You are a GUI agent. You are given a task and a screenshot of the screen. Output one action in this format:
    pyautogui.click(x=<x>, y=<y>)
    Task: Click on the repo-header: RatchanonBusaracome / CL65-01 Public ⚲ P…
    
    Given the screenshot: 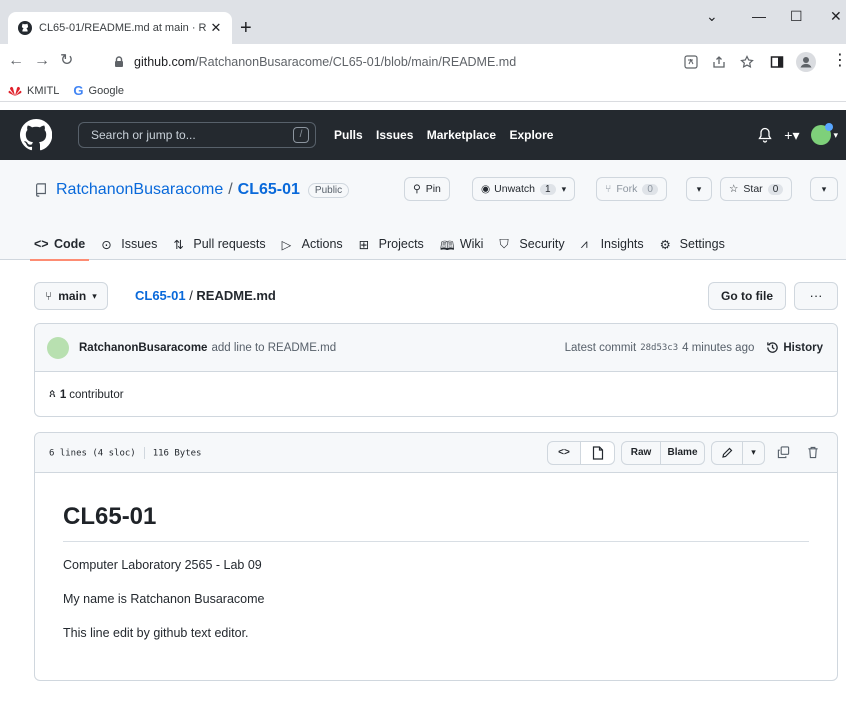 What is the action you would take?
    pyautogui.click(x=423, y=210)
    